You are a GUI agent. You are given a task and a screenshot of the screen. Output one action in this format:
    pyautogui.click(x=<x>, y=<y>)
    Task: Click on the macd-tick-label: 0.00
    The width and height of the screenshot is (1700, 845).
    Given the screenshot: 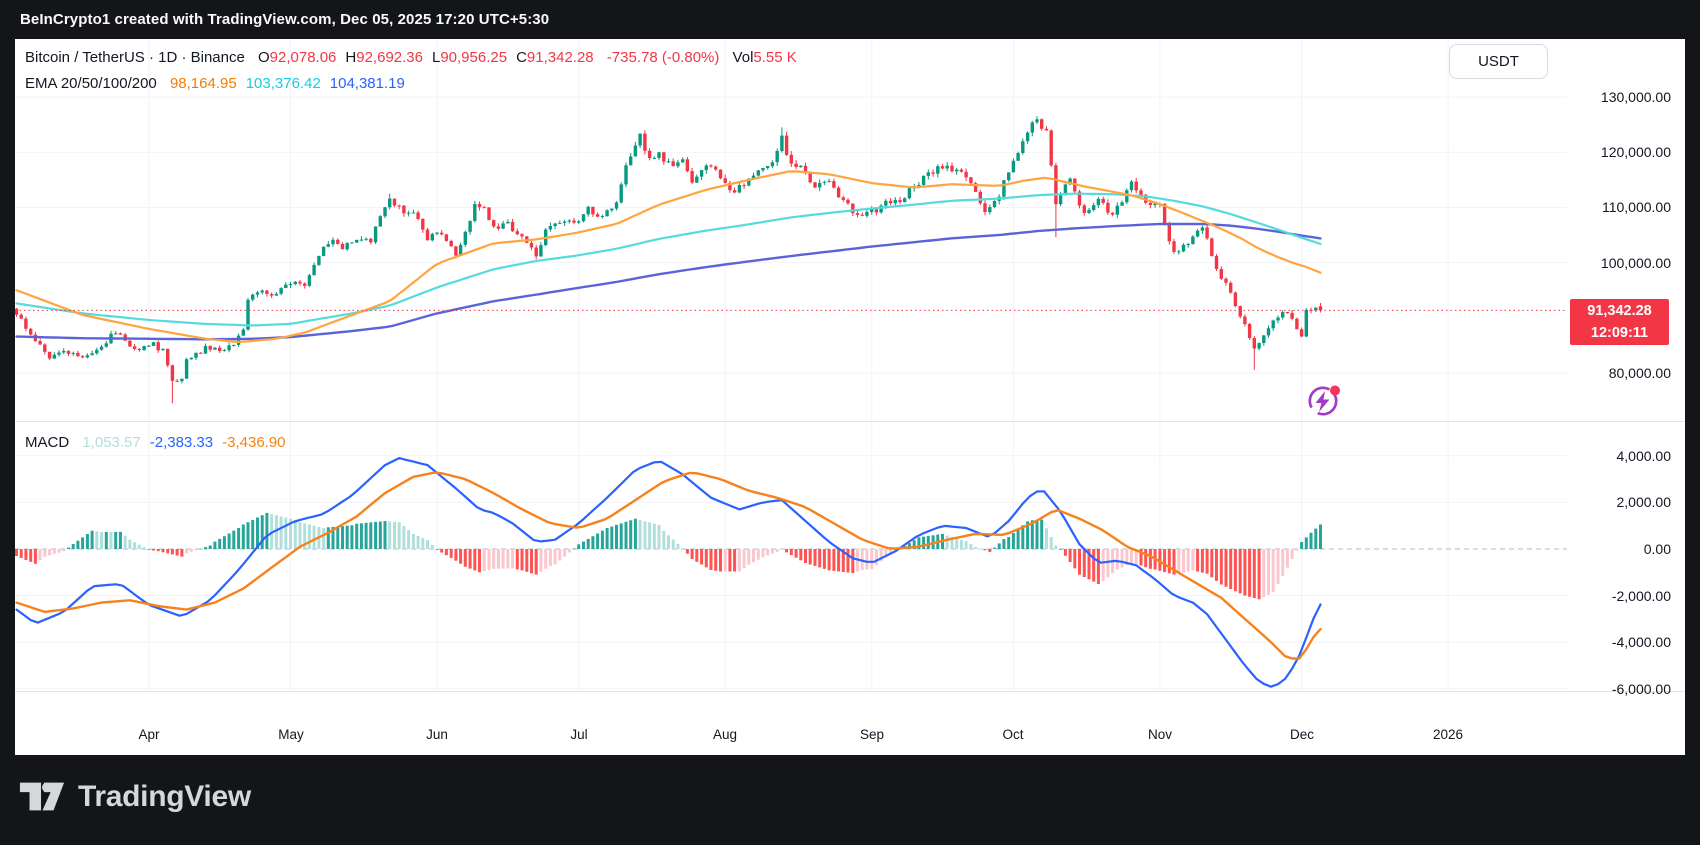 What is the action you would take?
    pyautogui.click(x=1657, y=549)
    